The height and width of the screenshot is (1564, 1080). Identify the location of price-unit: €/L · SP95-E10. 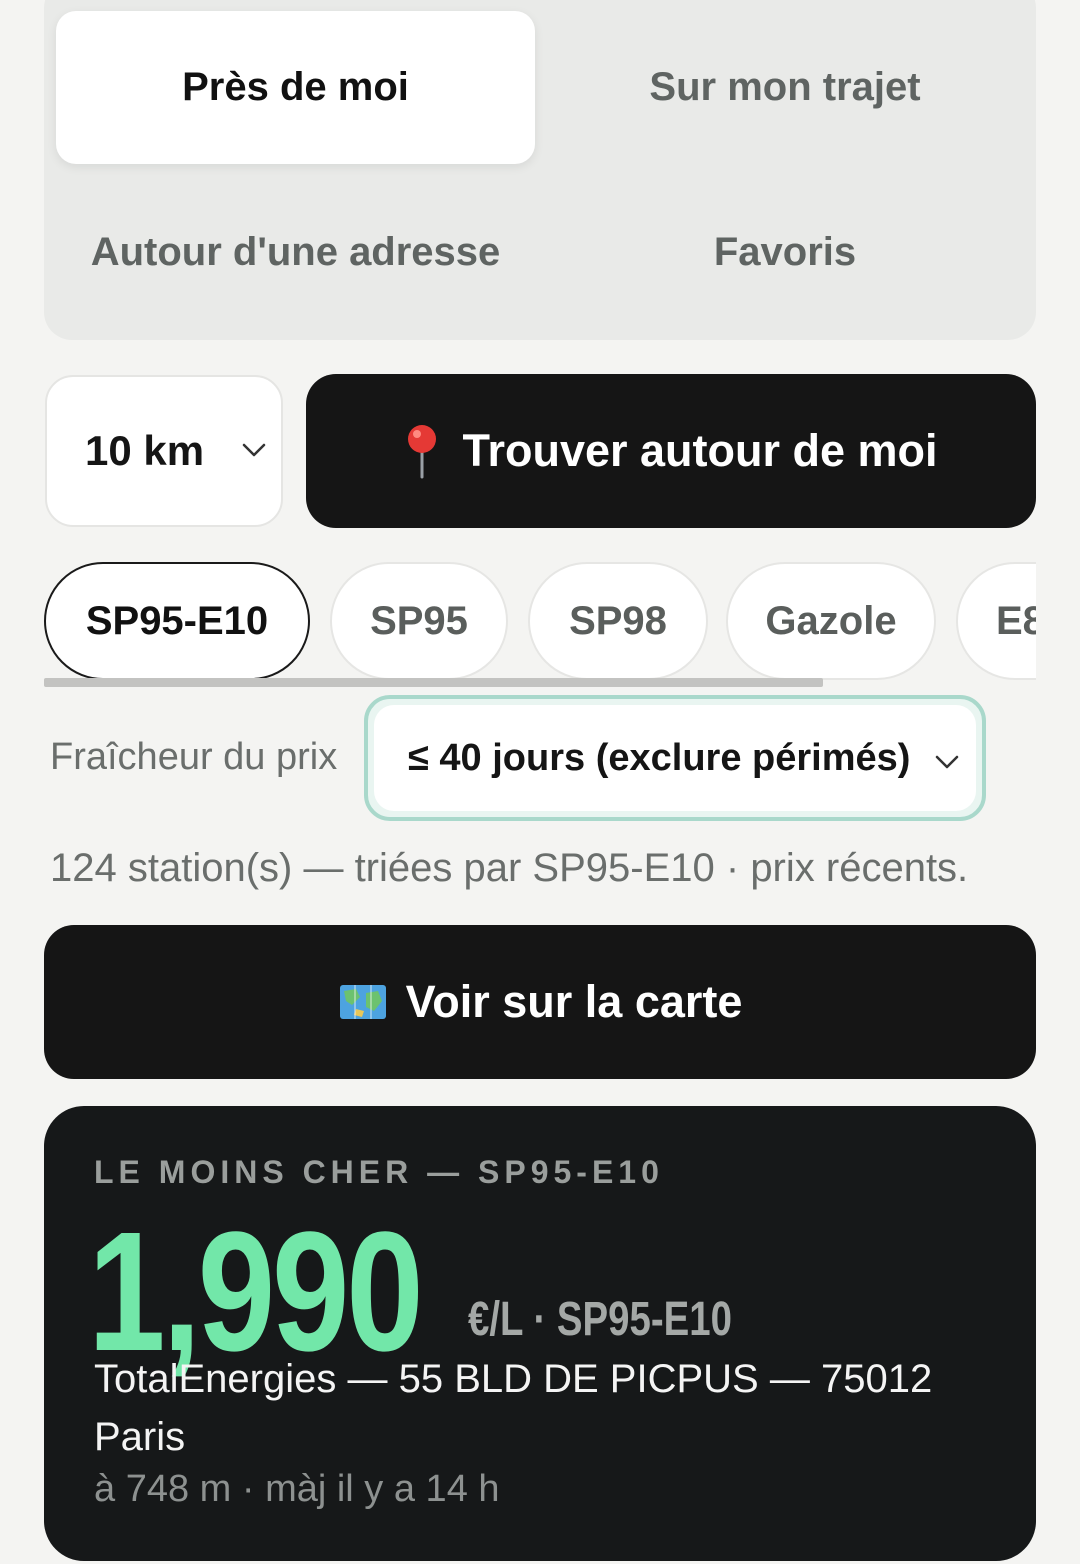
(600, 1319).